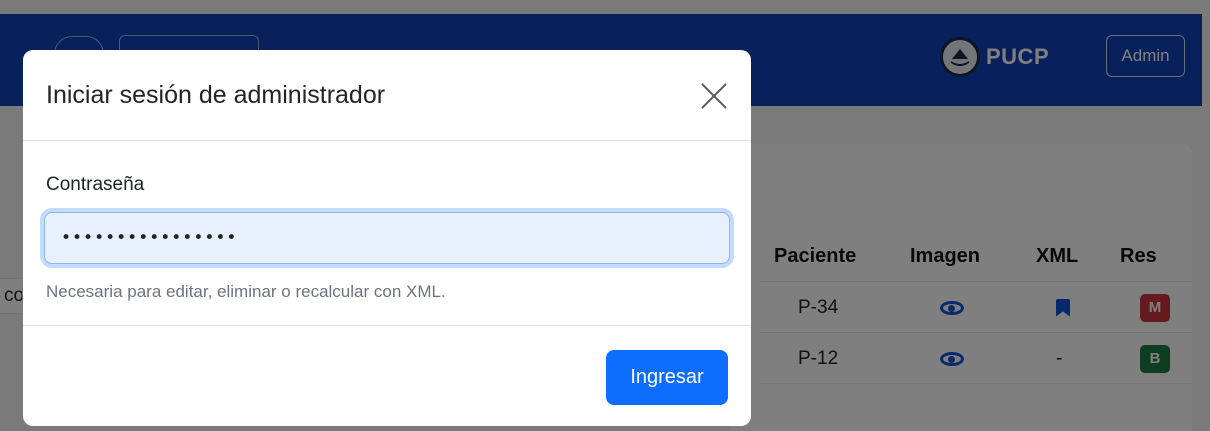  Describe the element at coordinates (216, 95) in the screenshot. I see `modal-title: Iniciar sesión de administrador` at that location.